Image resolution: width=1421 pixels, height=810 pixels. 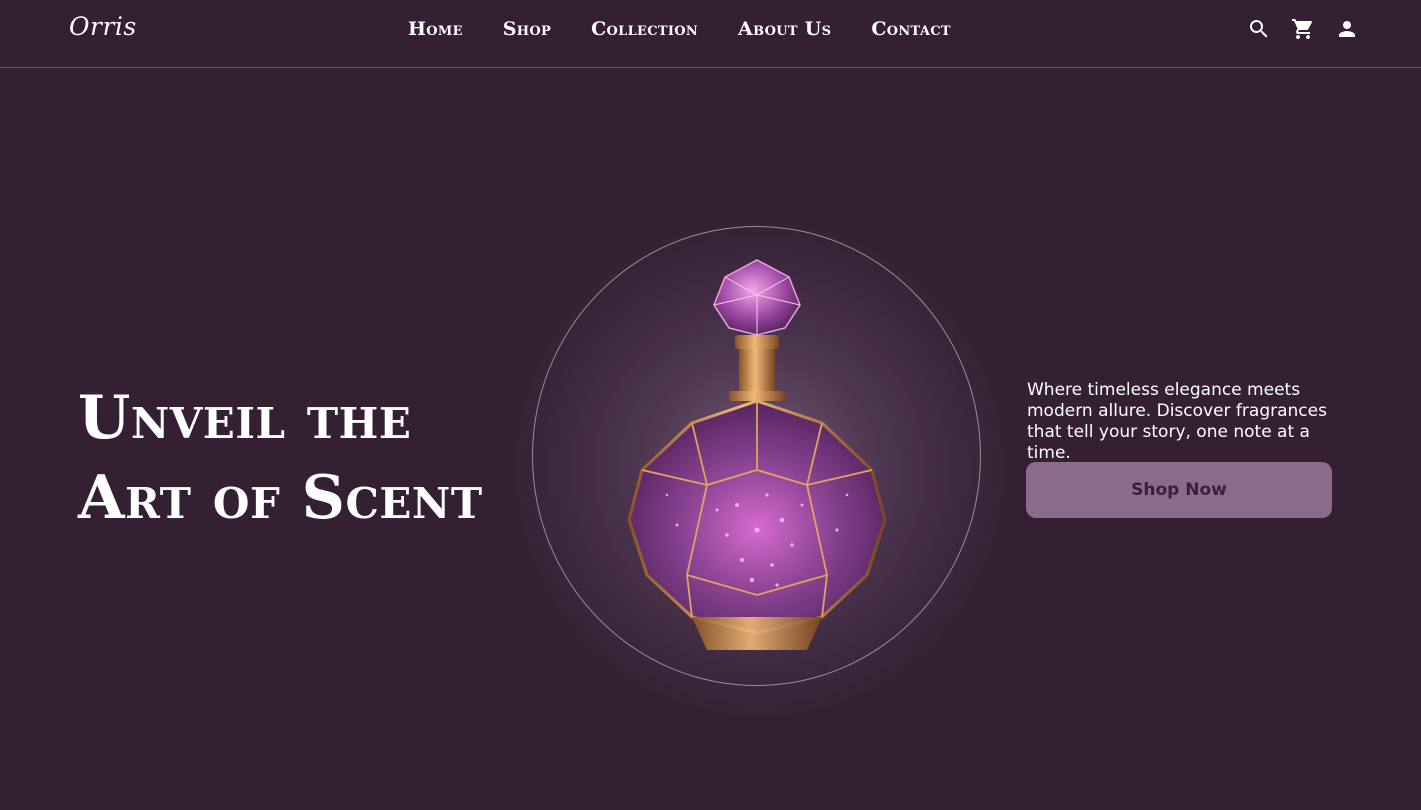 I want to click on nav-link-collection: Collection, so click(x=644, y=29).